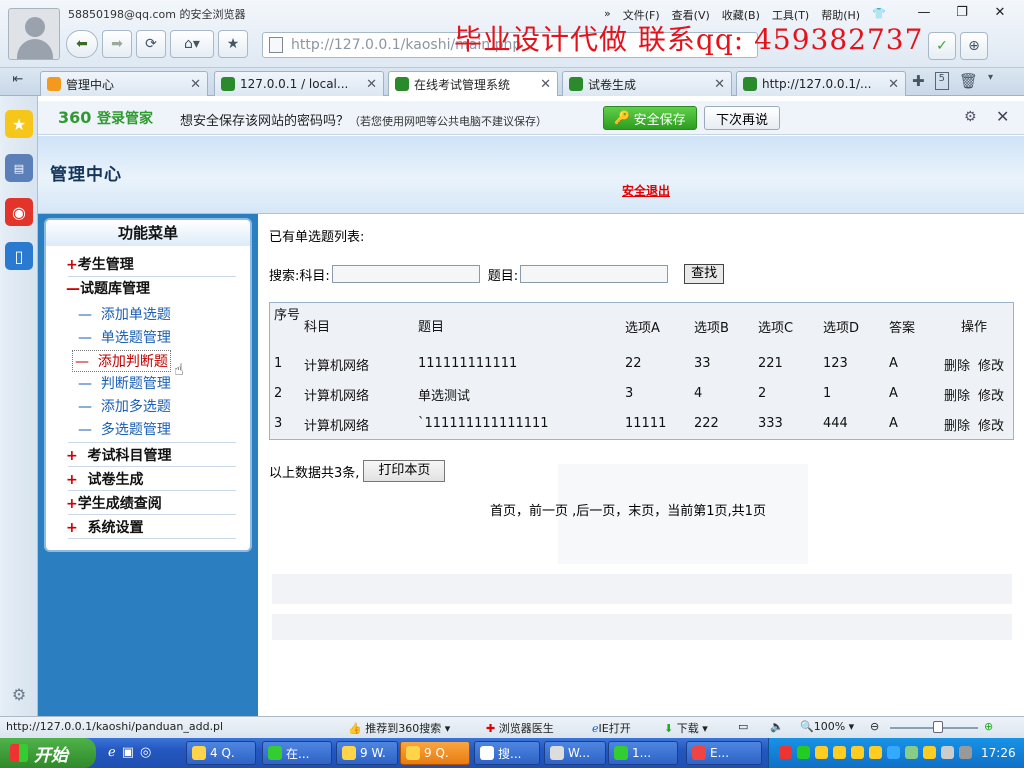  Describe the element at coordinates (118, 455) in the screenshot. I see `menu-exam-subject: + 考试科目管理` at that location.